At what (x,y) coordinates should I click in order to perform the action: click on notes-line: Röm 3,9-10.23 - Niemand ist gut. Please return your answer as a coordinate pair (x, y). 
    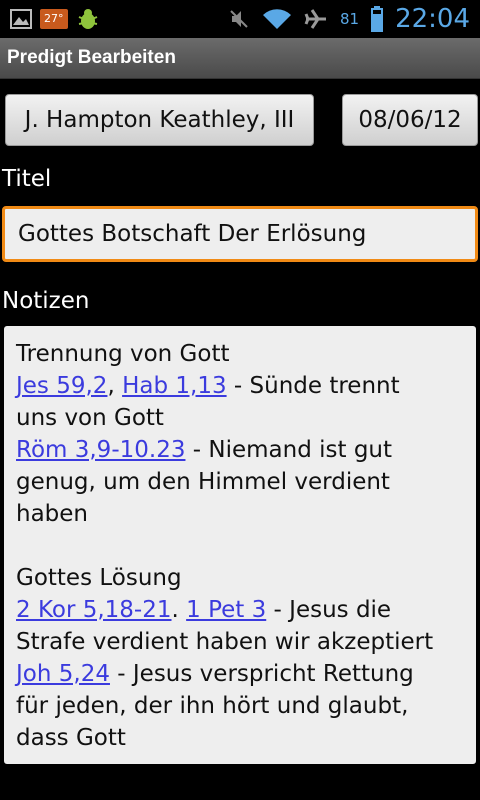
    Looking at the image, I should click on (240, 450).